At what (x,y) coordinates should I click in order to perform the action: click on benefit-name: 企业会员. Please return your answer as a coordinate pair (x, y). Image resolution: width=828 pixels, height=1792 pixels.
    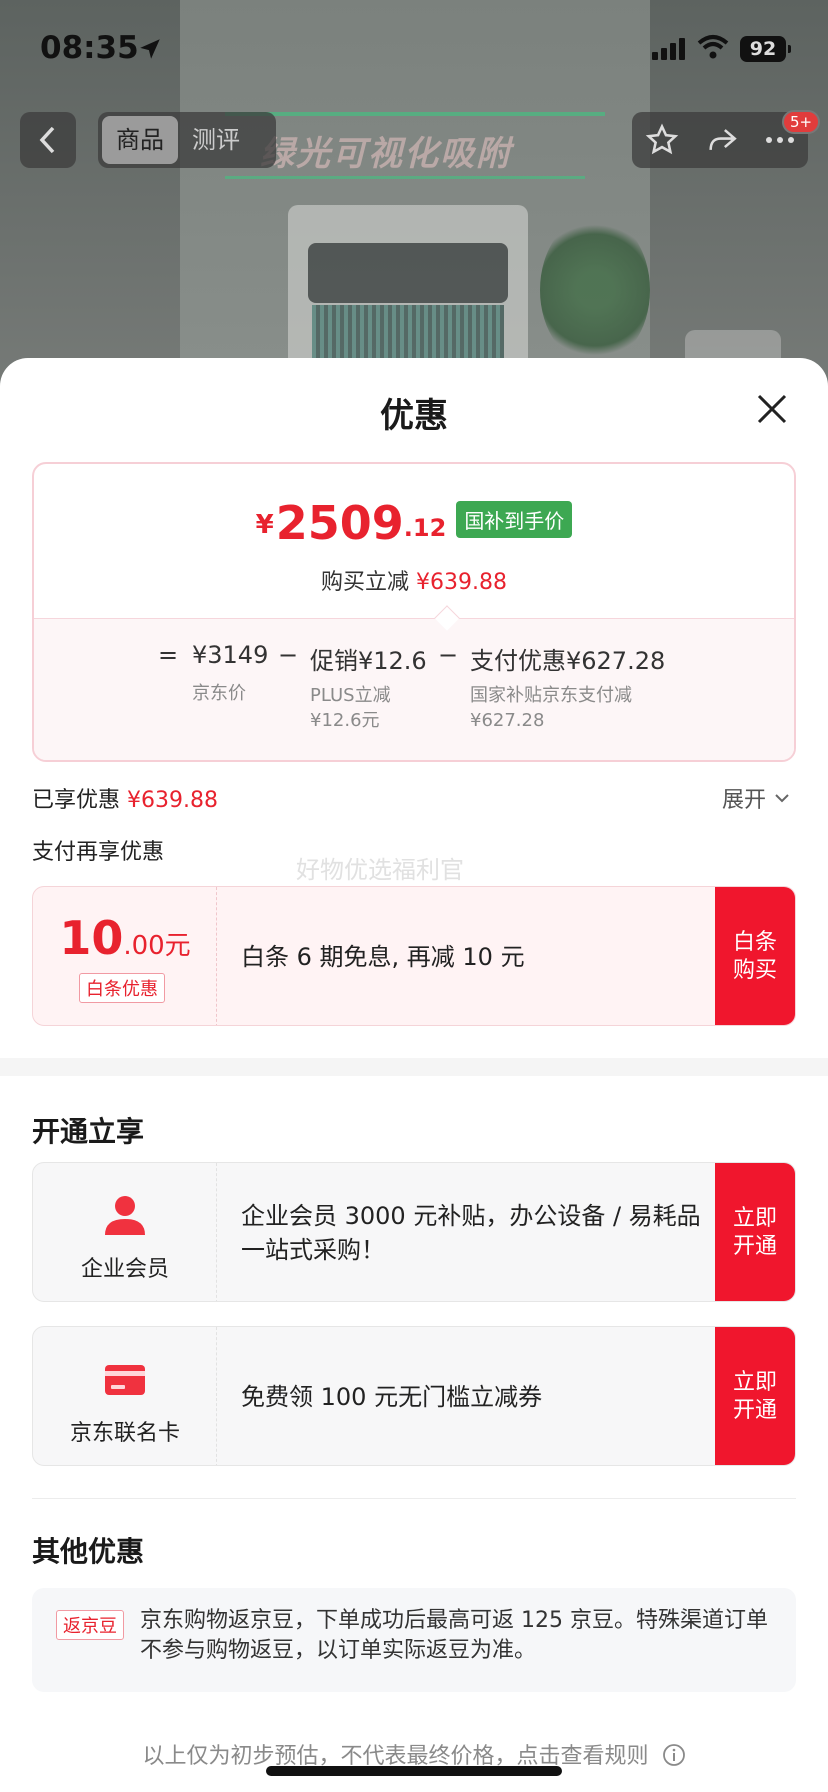
    Looking at the image, I should click on (124, 1269).